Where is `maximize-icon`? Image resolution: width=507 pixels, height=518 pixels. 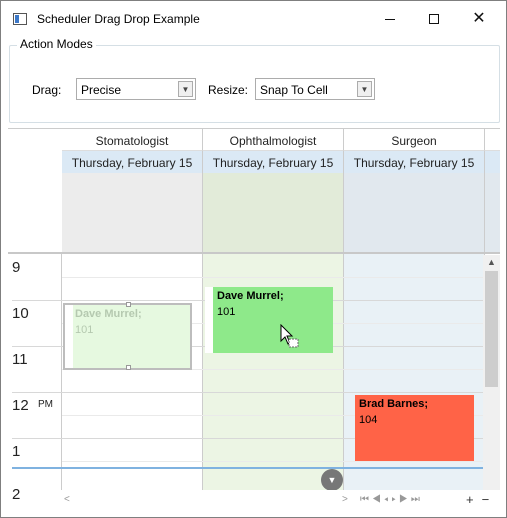
maximize-icon is located at coordinates (434, 19).